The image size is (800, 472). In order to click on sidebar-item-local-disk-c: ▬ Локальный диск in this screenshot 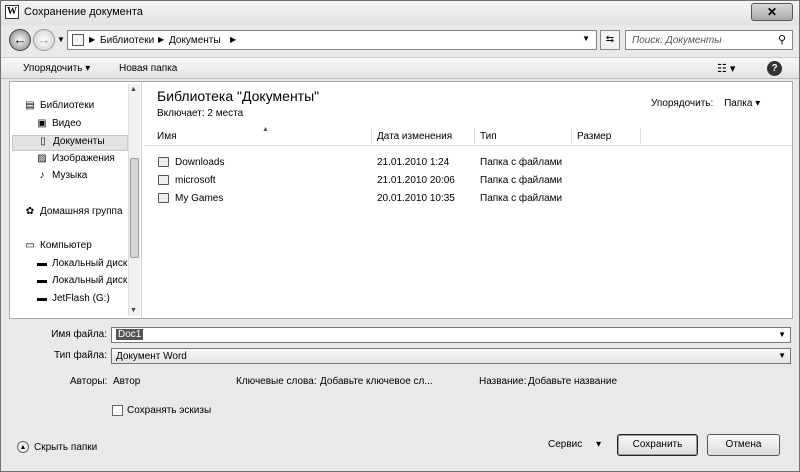, I will do `click(82, 266)`.